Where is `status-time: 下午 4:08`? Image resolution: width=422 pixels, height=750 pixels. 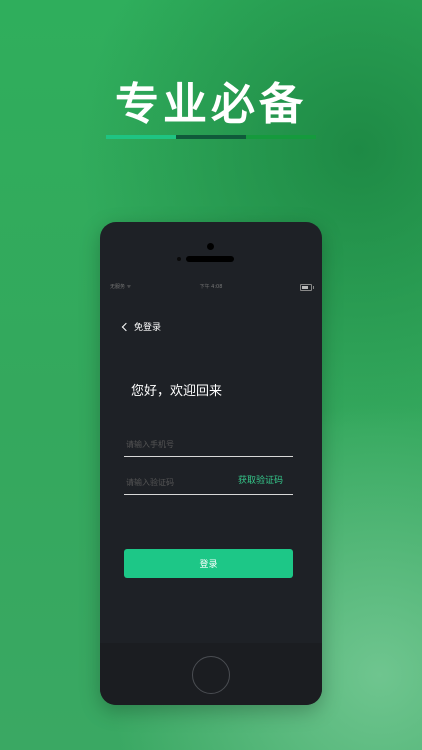 status-time: 下午 4:08 is located at coordinates (211, 287).